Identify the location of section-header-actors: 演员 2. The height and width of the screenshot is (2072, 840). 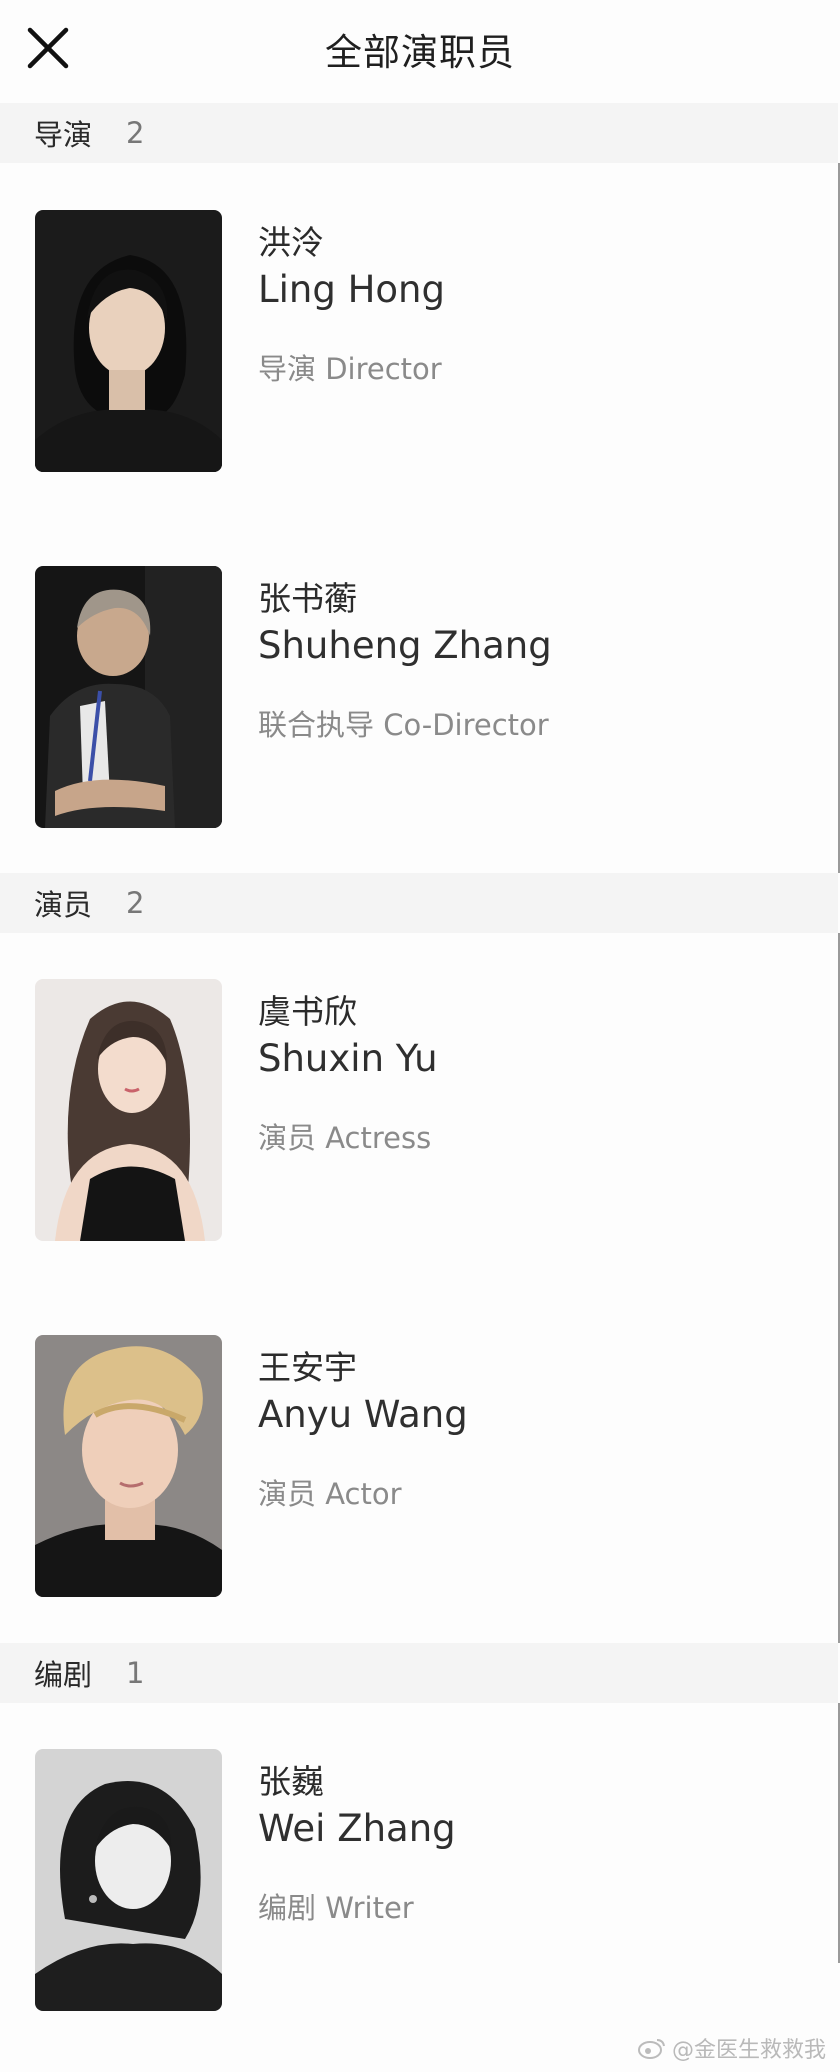
(419, 903).